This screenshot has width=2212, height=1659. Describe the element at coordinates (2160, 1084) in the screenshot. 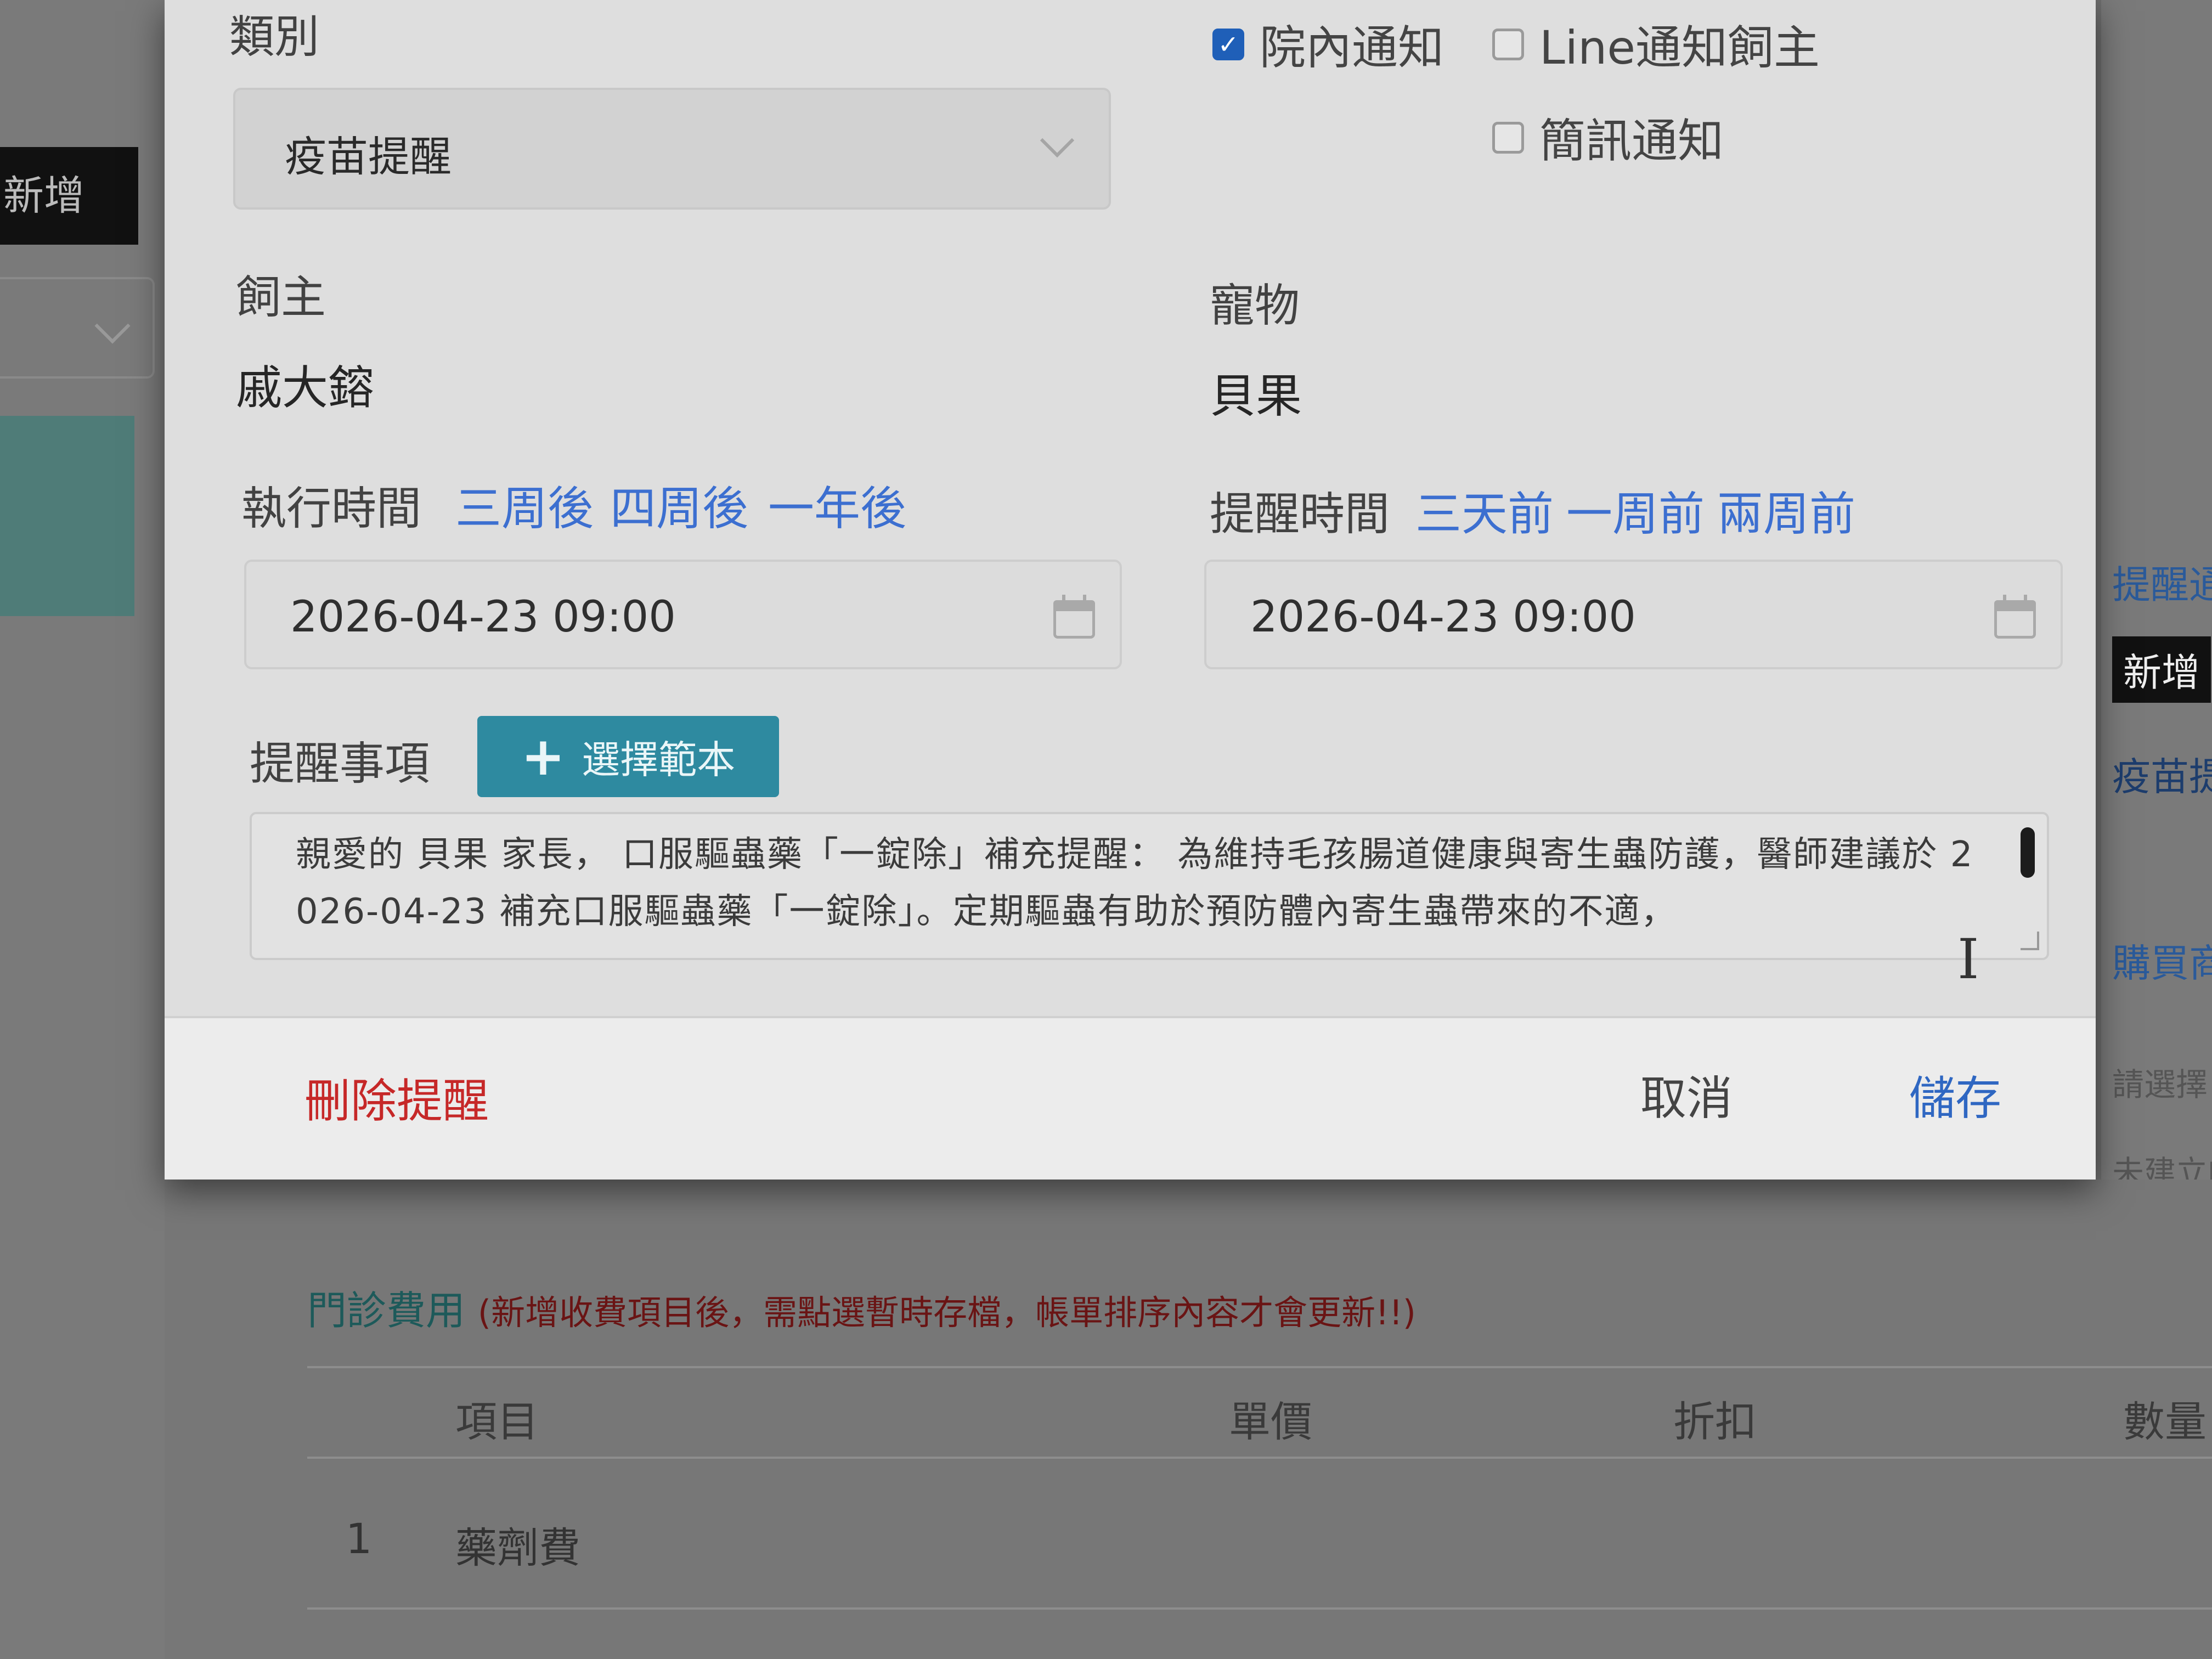

I see `background-right-text-5: 請選擇` at that location.